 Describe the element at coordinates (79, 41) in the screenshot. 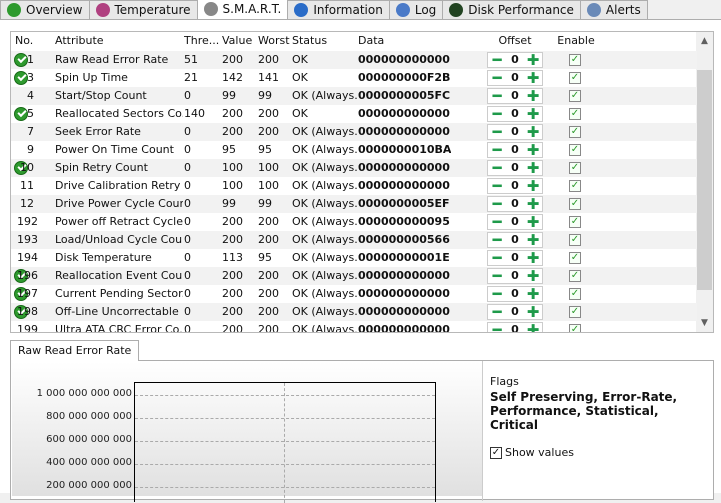

I see `column-header: Attribute` at that location.